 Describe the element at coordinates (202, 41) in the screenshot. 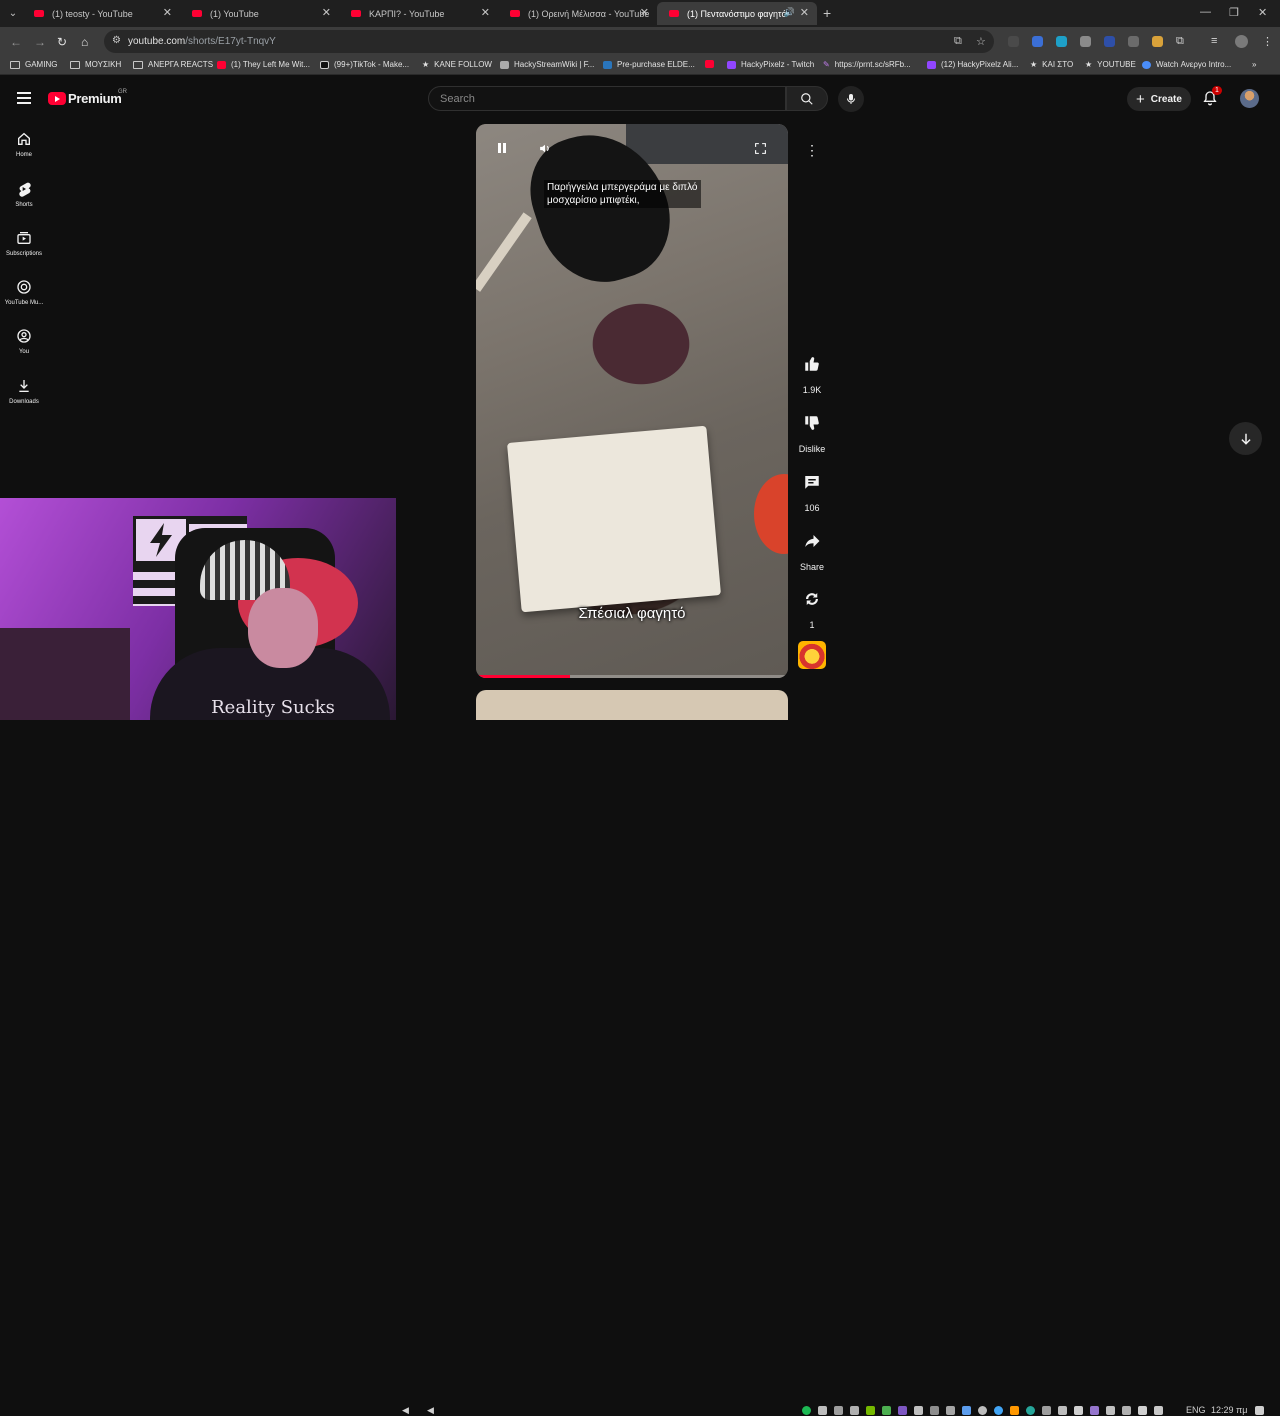

I see `address-url: youtube.com/shorts/E17yt-TnqvY` at that location.